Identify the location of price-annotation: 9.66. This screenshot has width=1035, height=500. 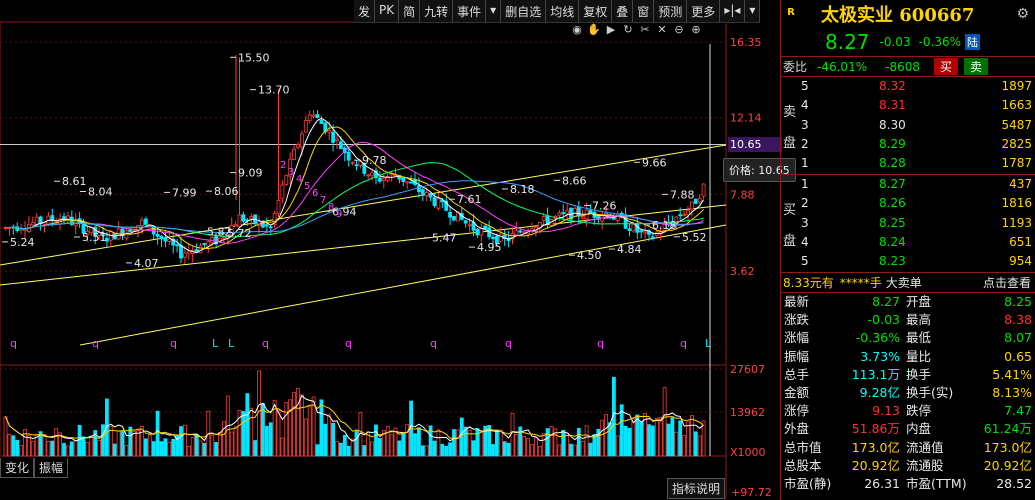
(654, 162).